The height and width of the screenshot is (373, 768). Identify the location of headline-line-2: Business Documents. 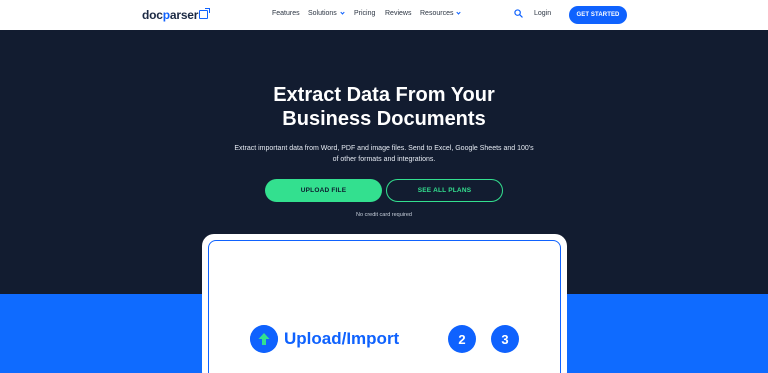
(384, 119).